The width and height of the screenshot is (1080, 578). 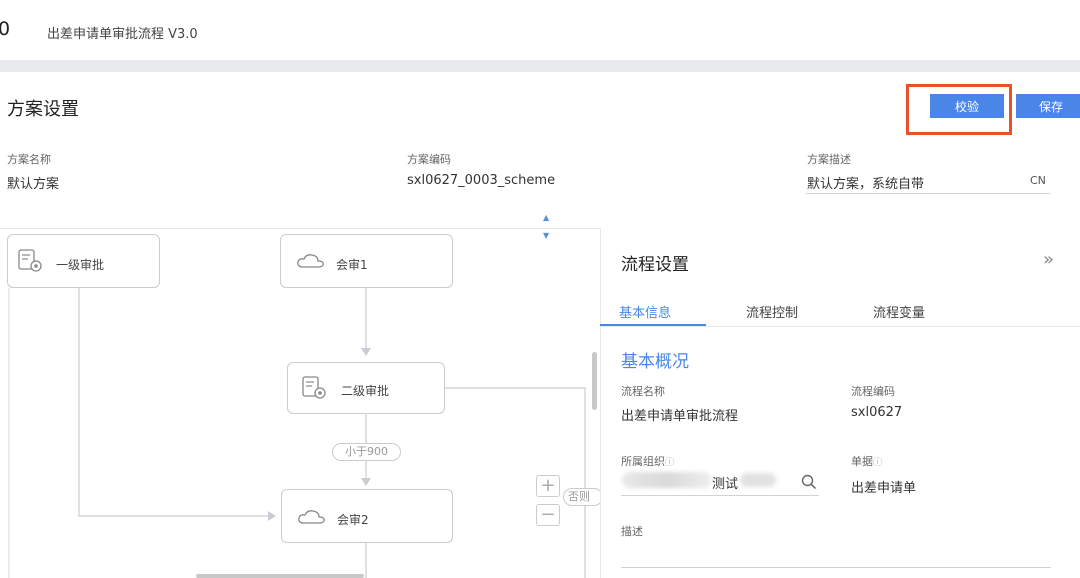 What do you see at coordinates (353, 520) in the screenshot?
I see `node-countersign-2-label: 会审2` at bounding box center [353, 520].